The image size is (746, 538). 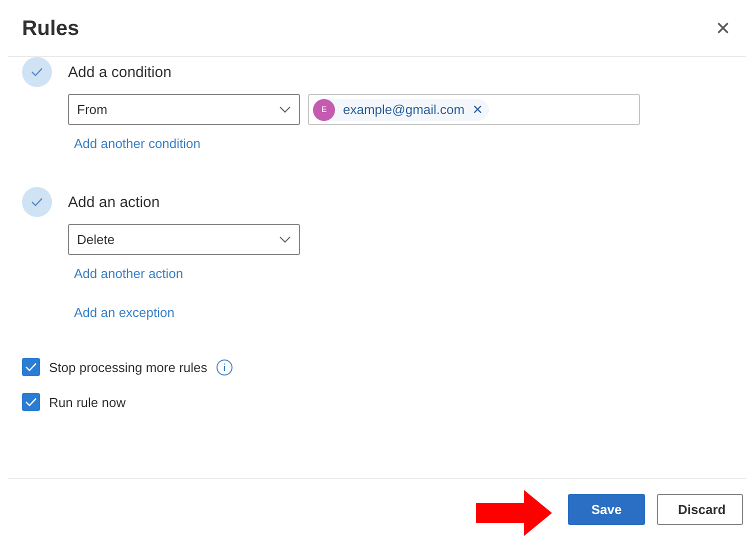 What do you see at coordinates (128, 367) in the screenshot?
I see `checkbox-label: Stop processing more rules` at bounding box center [128, 367].